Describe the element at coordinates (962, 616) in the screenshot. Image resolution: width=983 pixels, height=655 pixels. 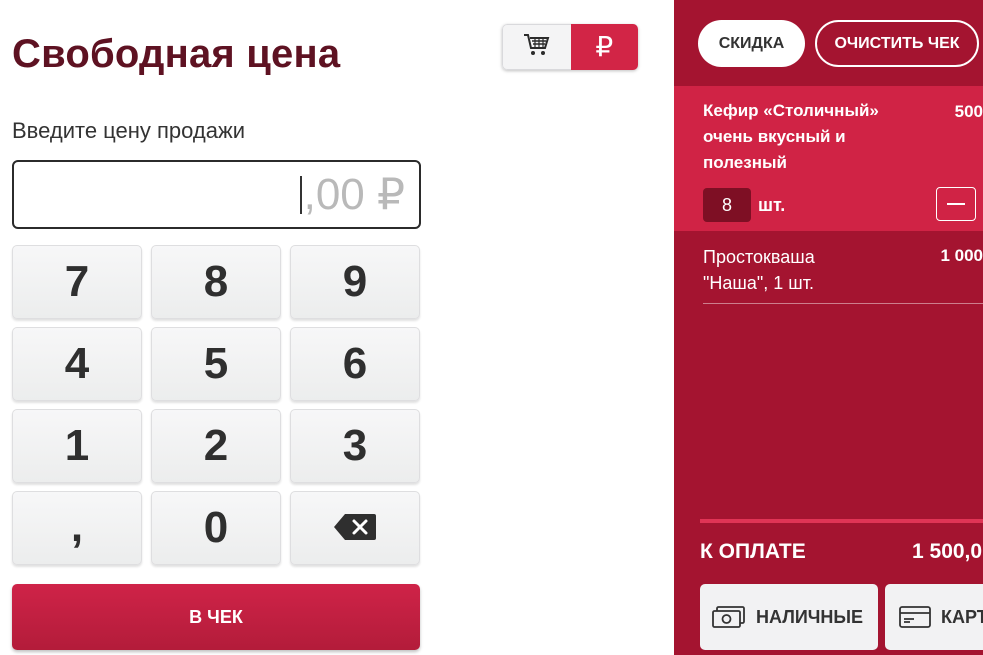
I see `pay-card-label: КАРТ` at that location.